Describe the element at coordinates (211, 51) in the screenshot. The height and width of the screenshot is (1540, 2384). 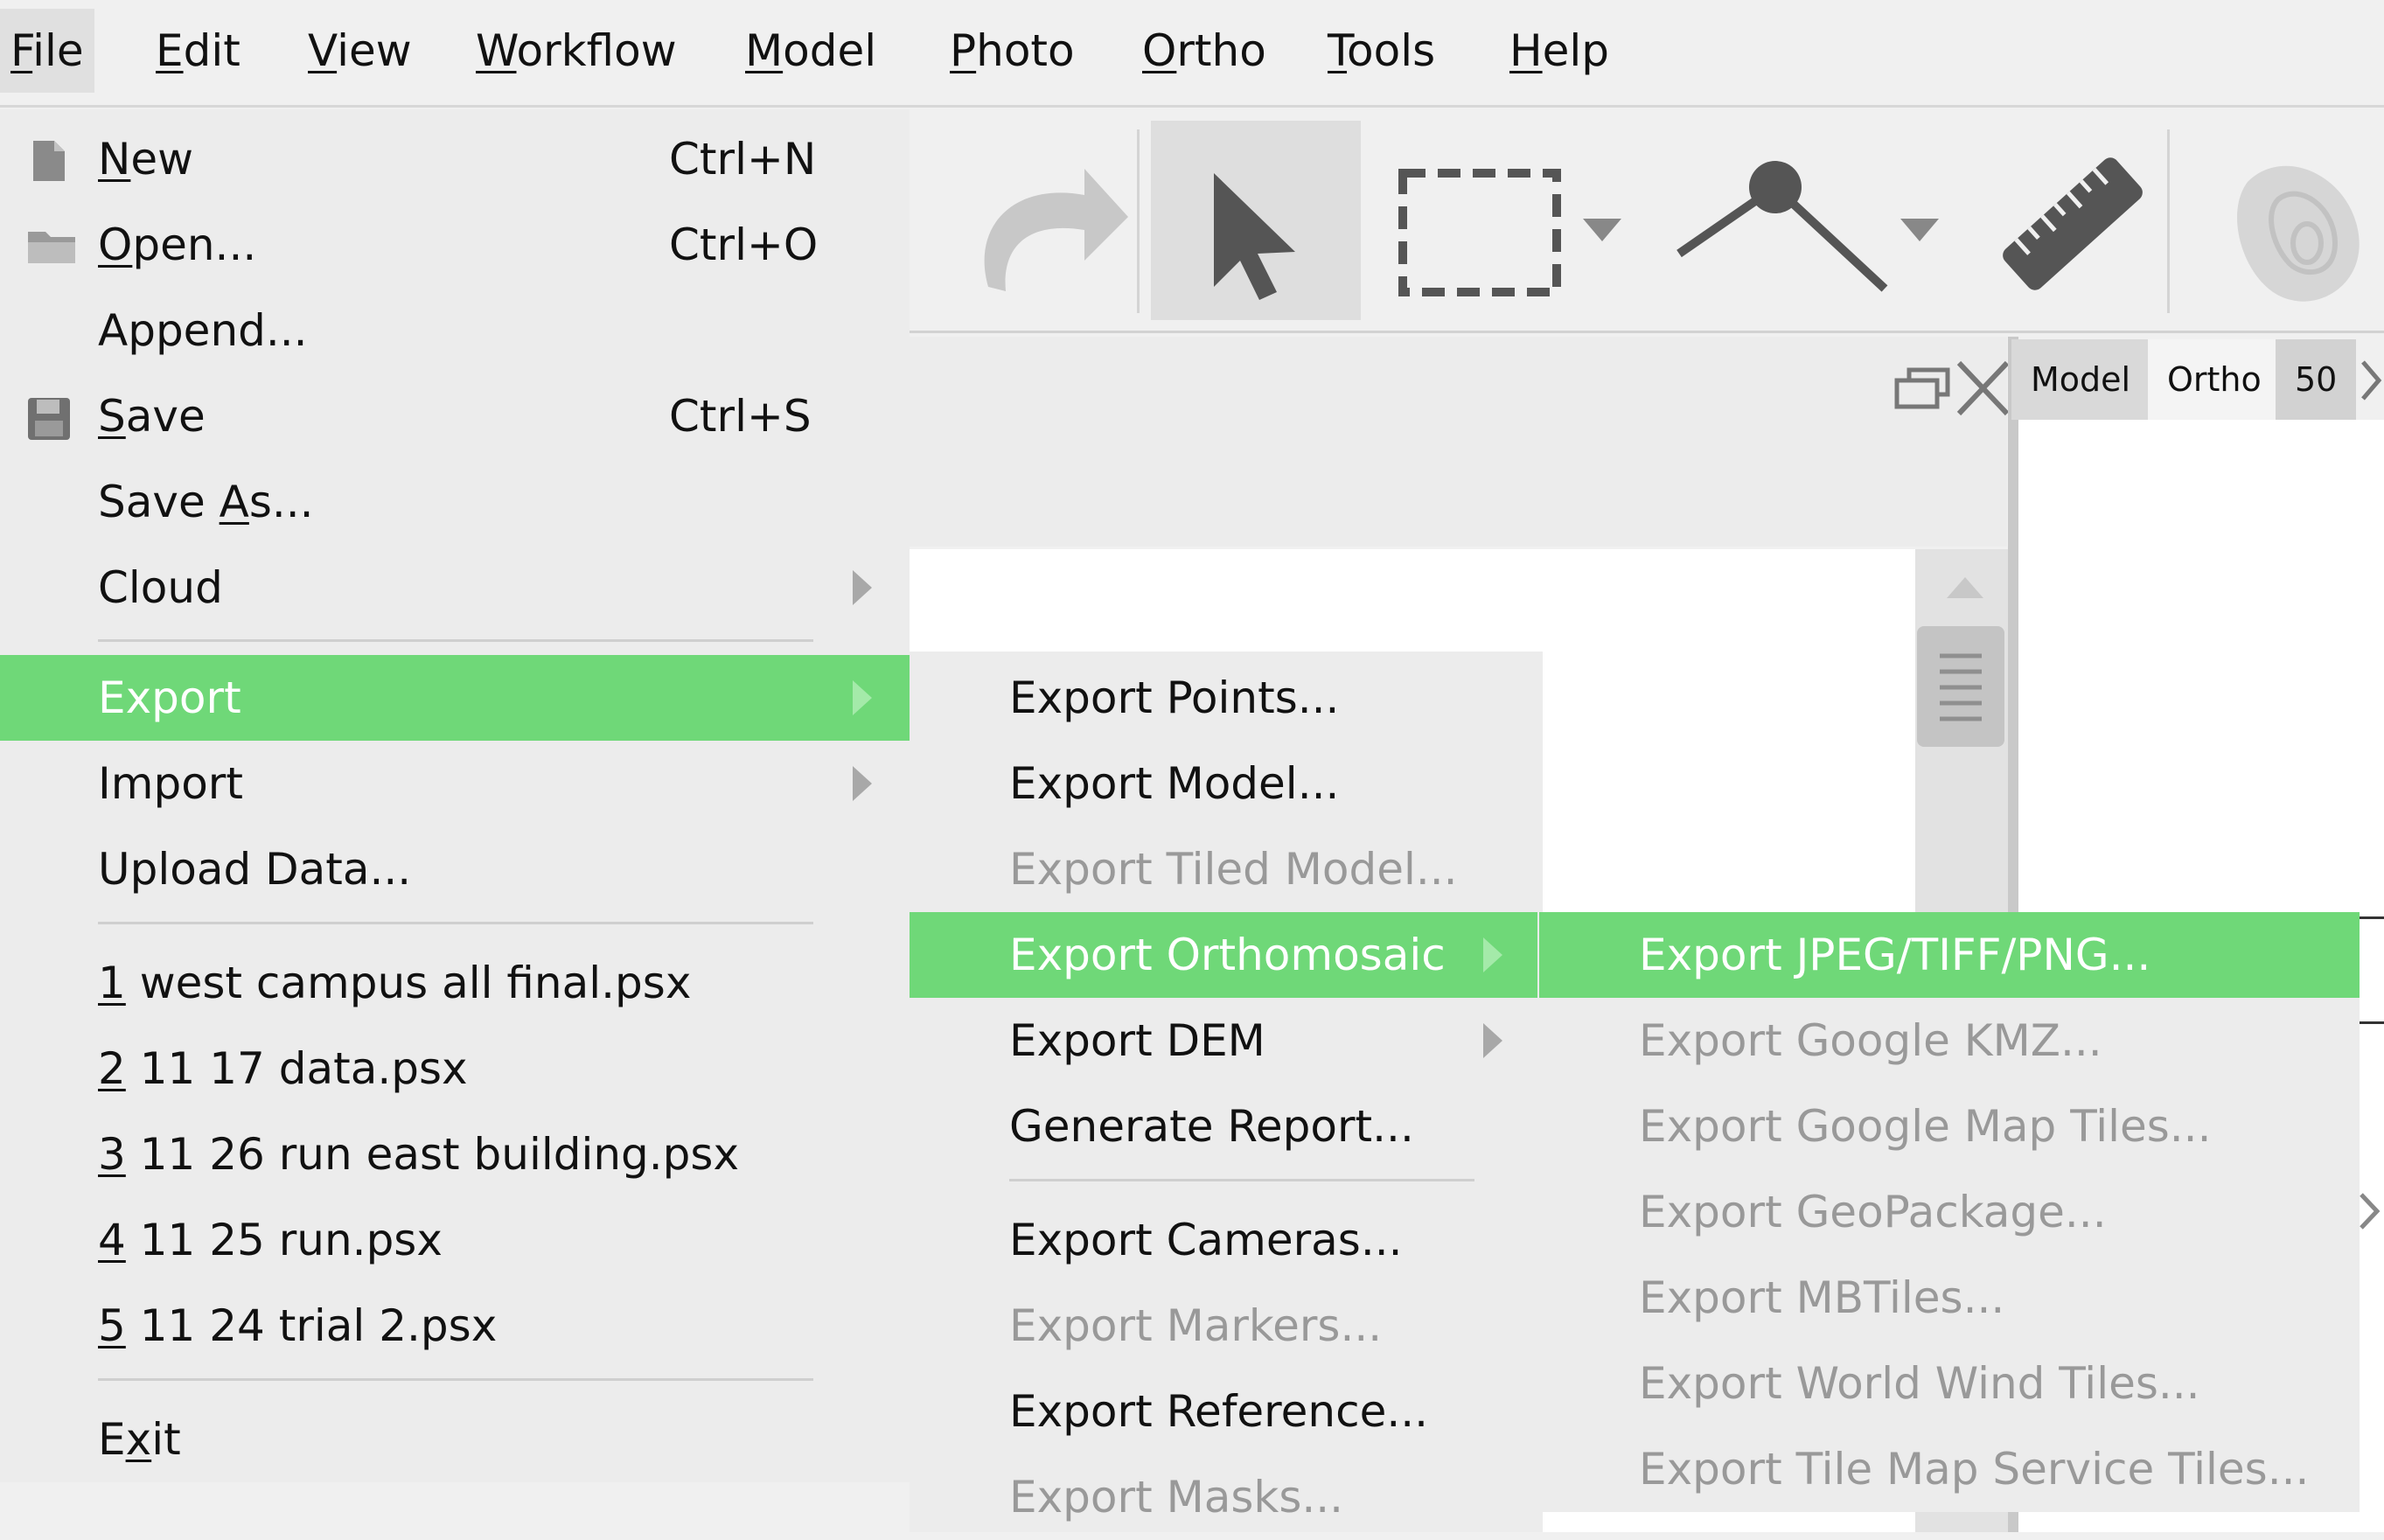
I see `menu-label: dit` at that location.